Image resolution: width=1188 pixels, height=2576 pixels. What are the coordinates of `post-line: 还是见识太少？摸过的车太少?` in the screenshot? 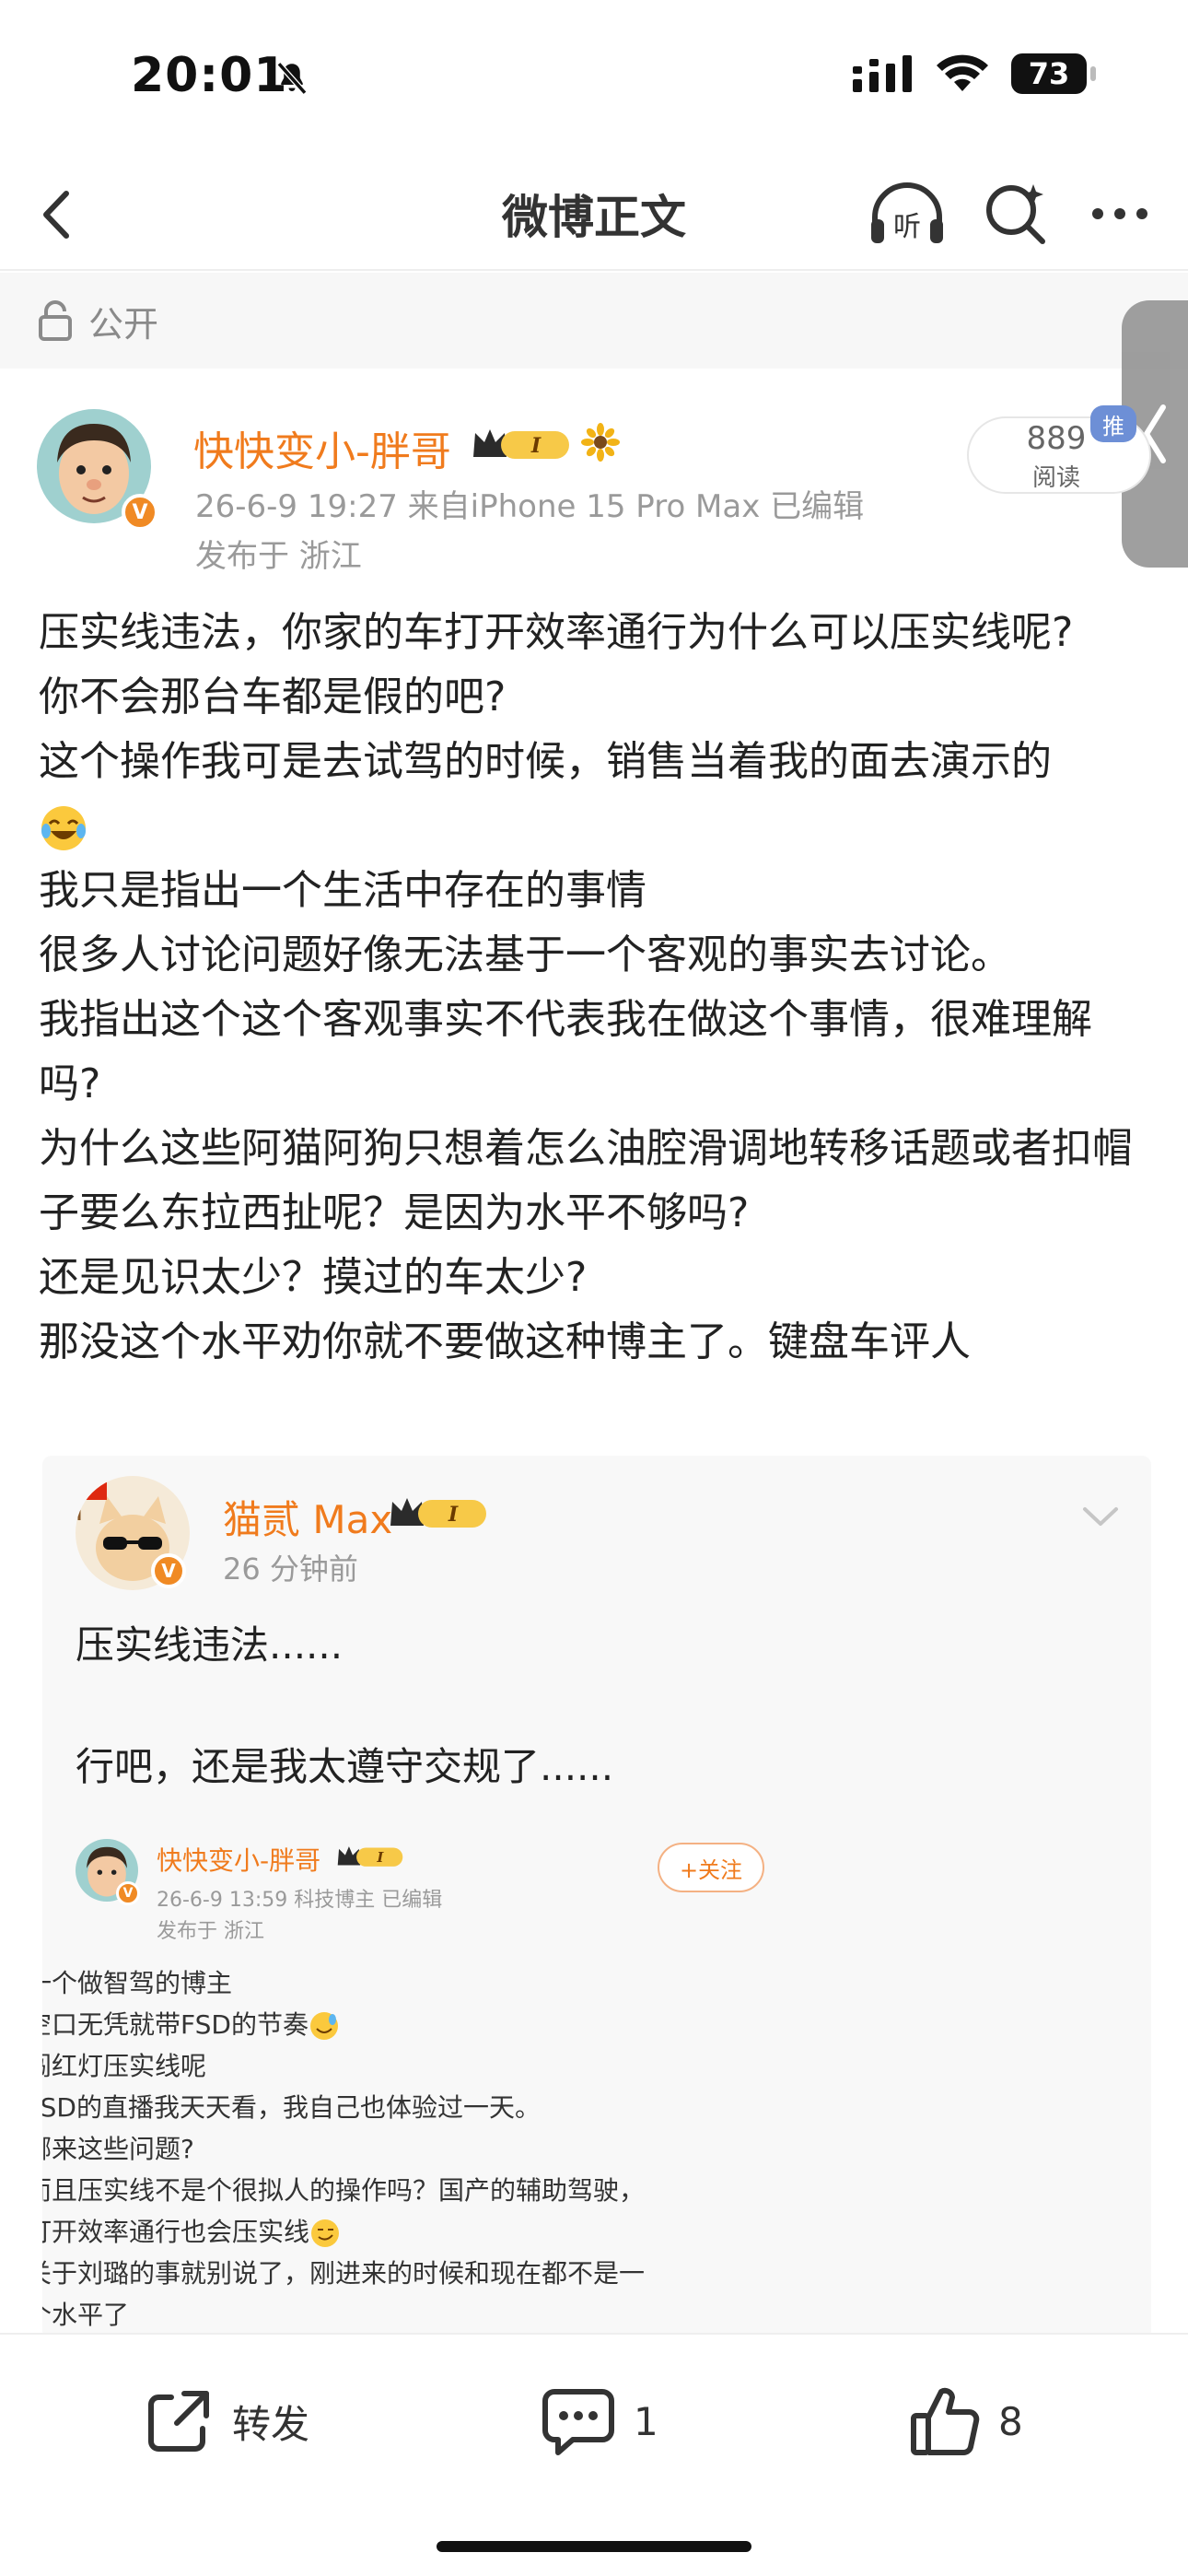 It's located at (313, 1277).